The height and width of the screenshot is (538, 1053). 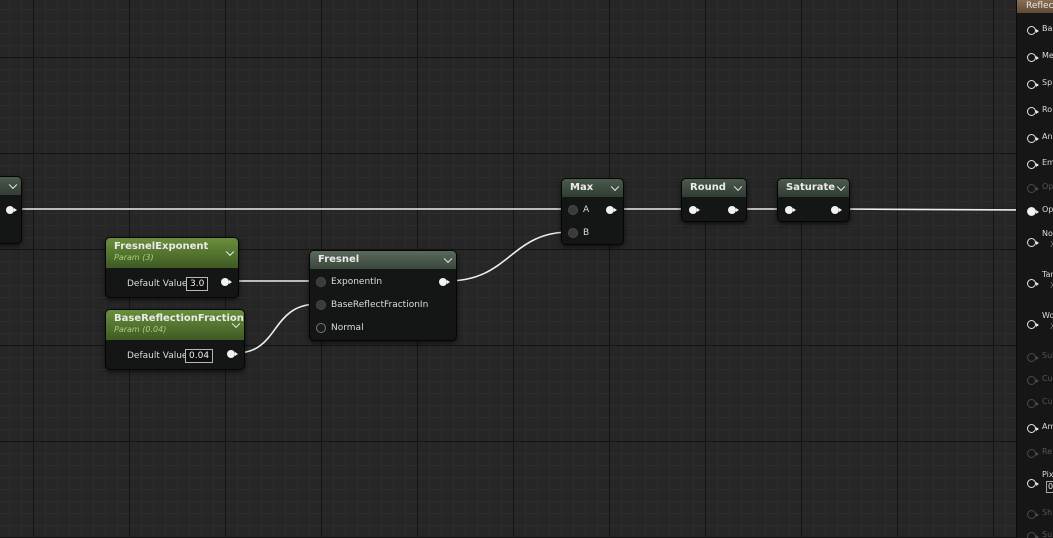 I want to click on pin-label: Sub, so click(x=1047, y=355).